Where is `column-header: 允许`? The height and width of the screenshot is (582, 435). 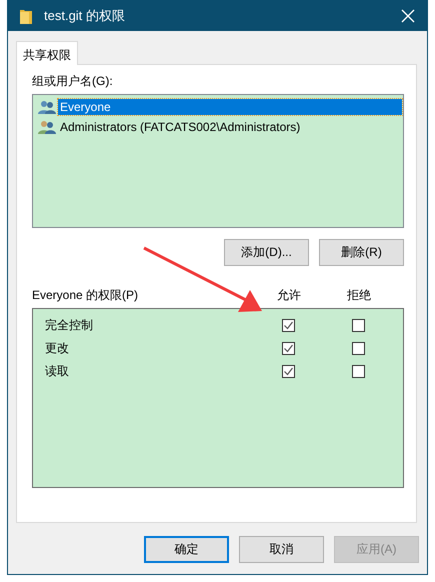
column-header: 允许 is located at coordinates (289, 295).